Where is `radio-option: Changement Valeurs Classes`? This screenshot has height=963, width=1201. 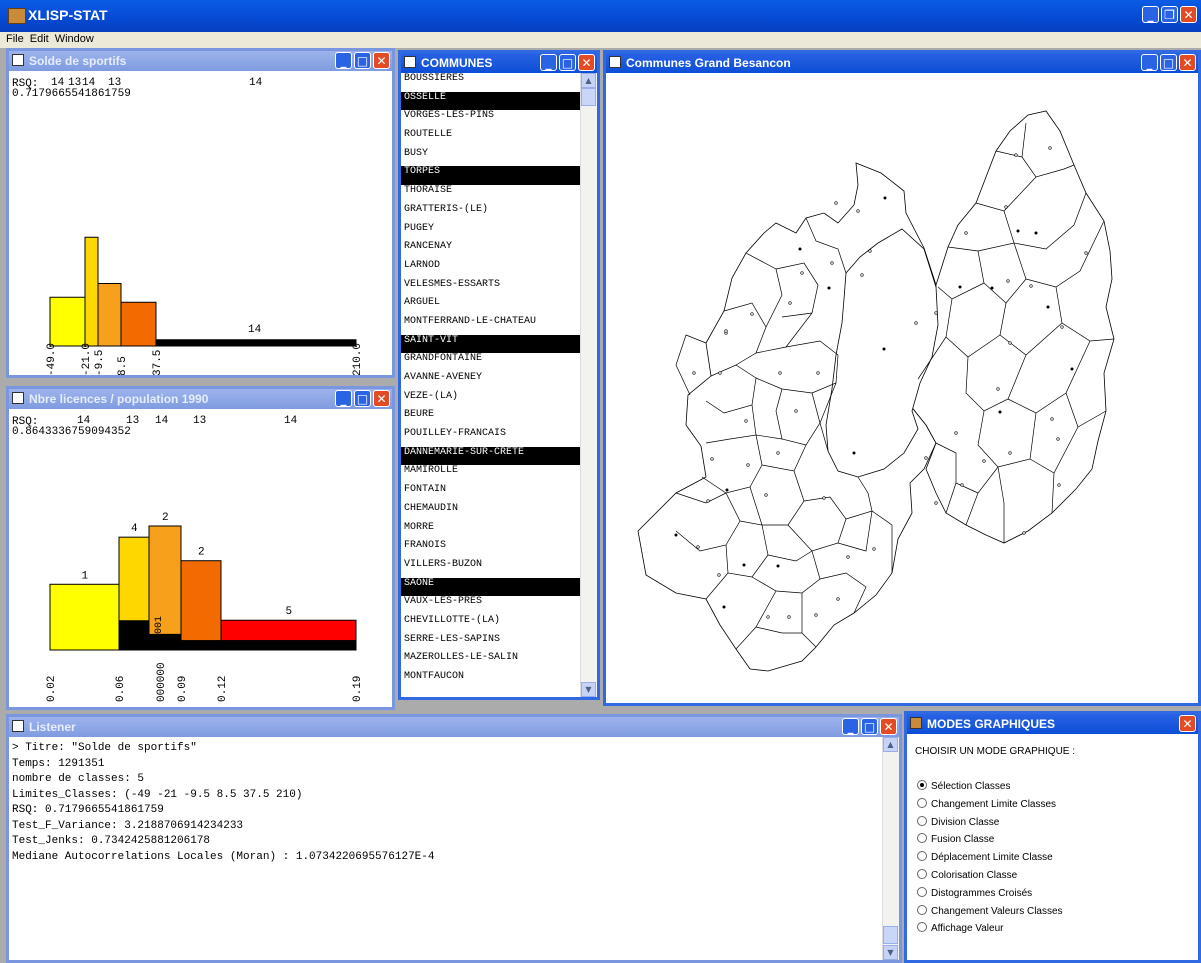
radio-option: Changement Valeurs Classes is located at coordinates (990, 912).